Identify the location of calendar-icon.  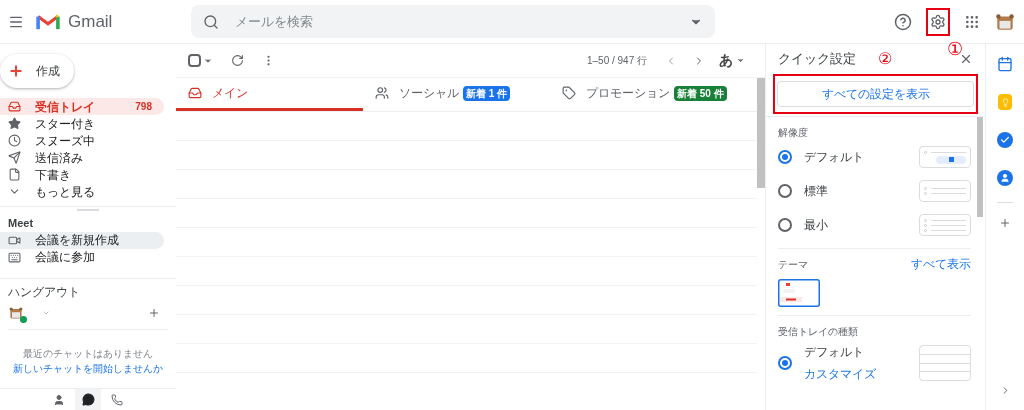
(1005, 64).